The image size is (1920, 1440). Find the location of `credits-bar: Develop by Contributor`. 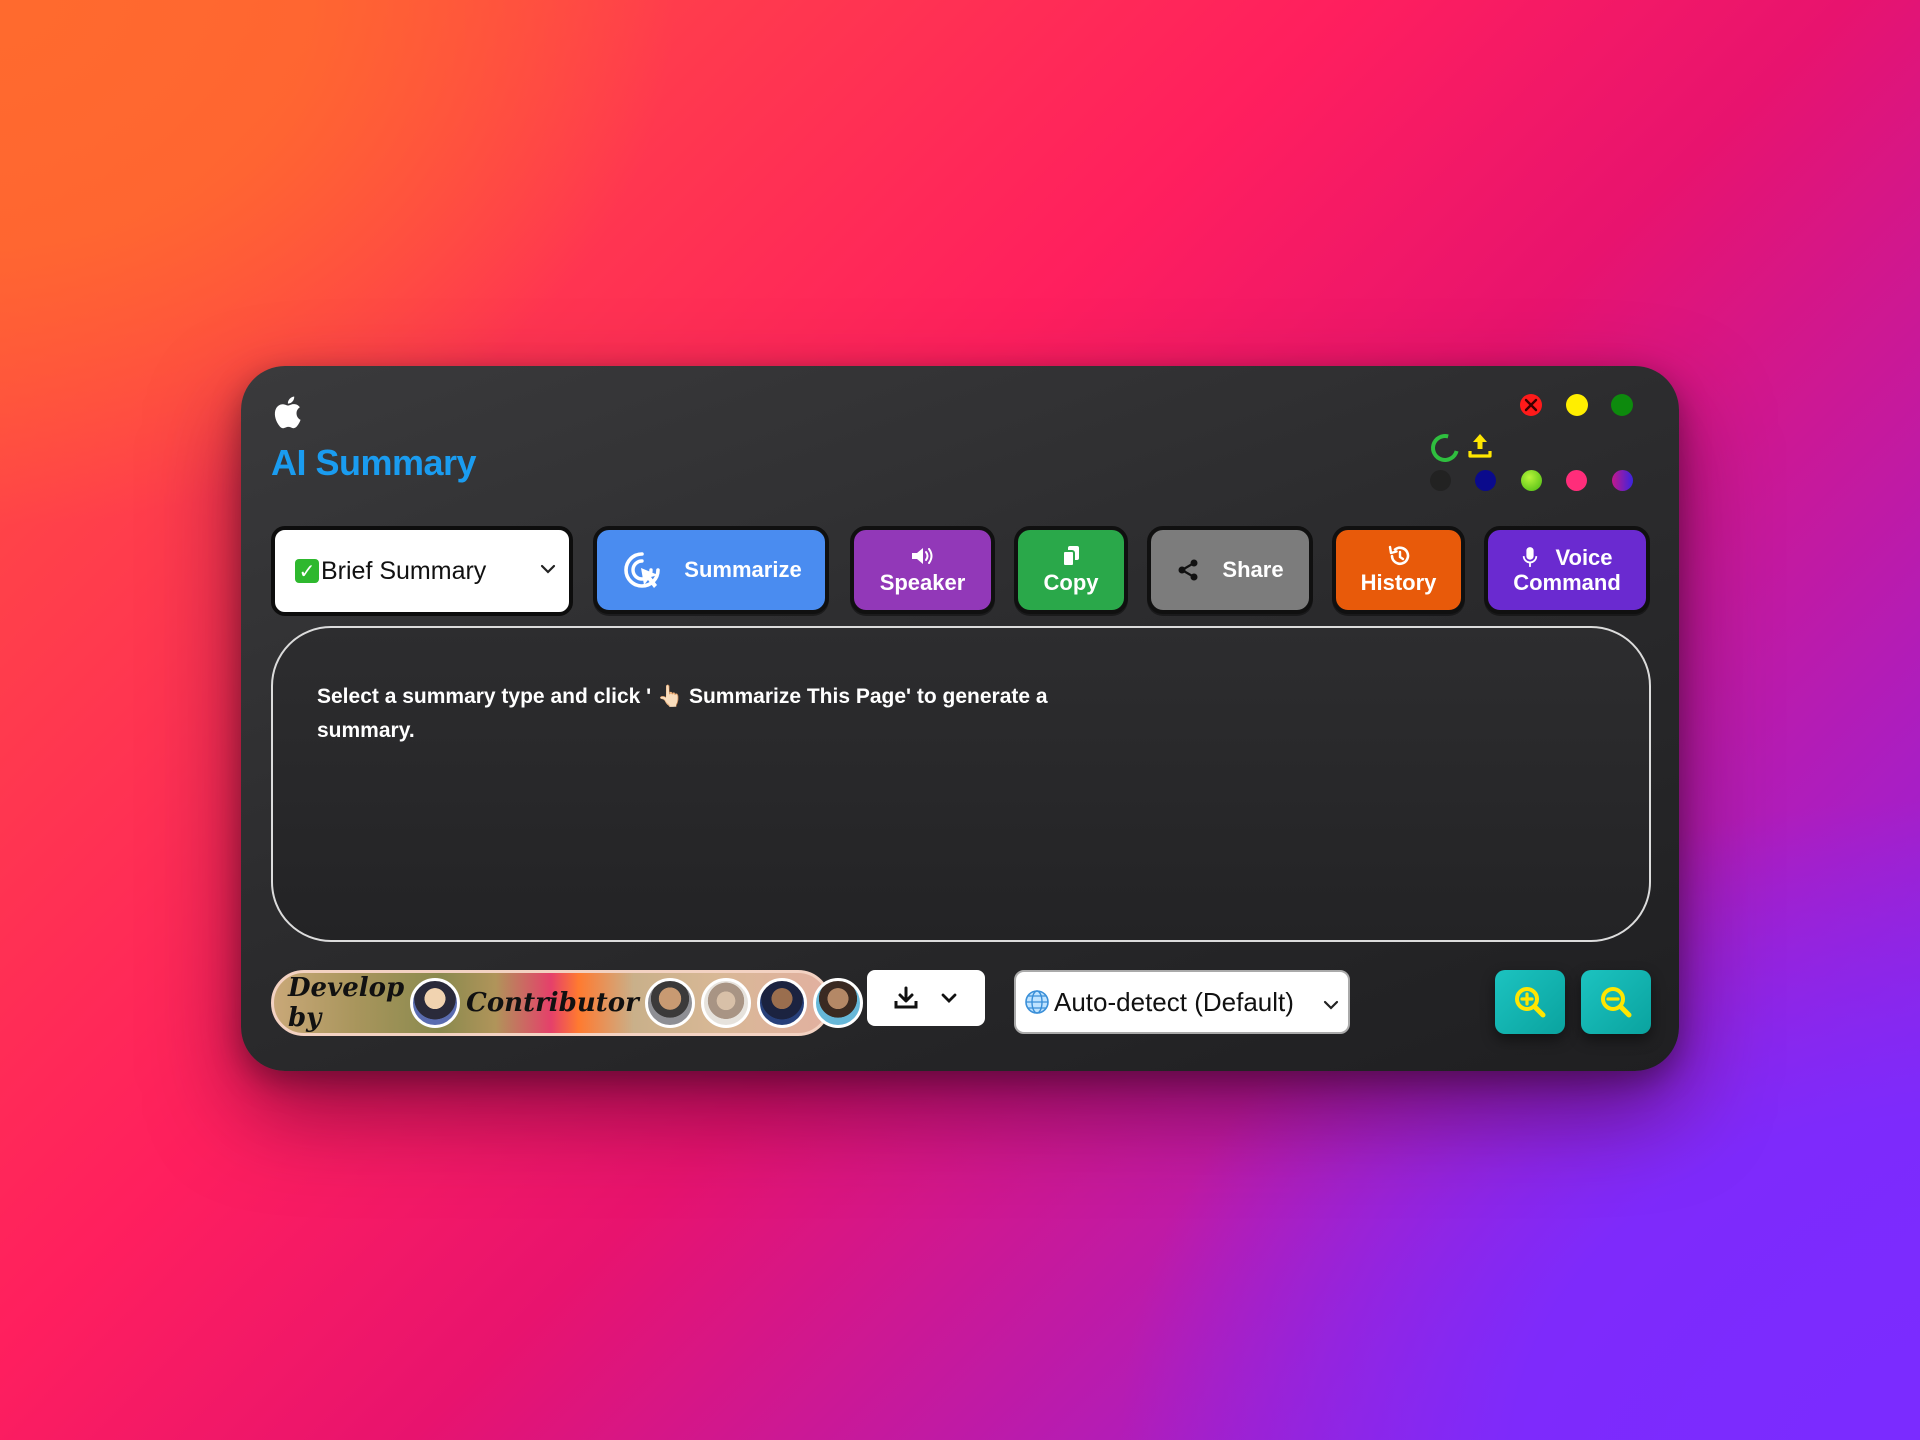

credits-bar: Develop by Contributor is located at coordinates (567, 1003).